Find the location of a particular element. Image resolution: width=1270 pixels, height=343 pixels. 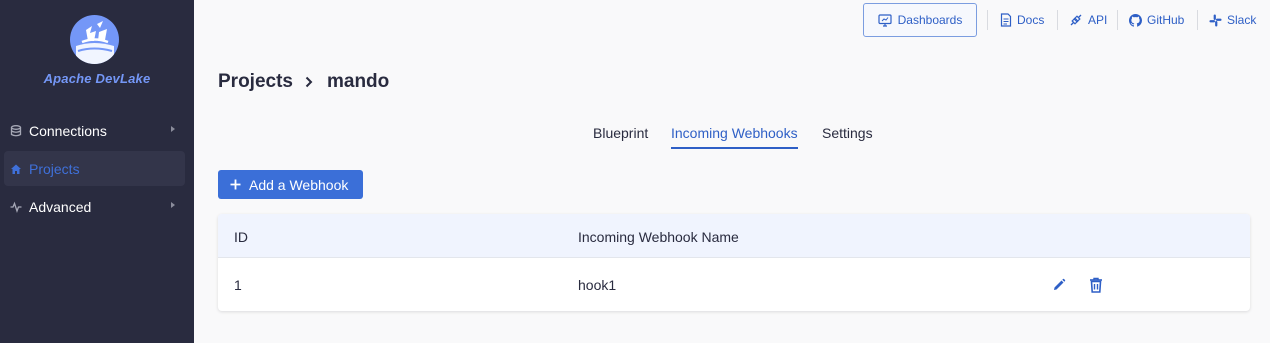

tab-incoming-webhooks: Incoming Webhooks is located at coordinates (734, 137).